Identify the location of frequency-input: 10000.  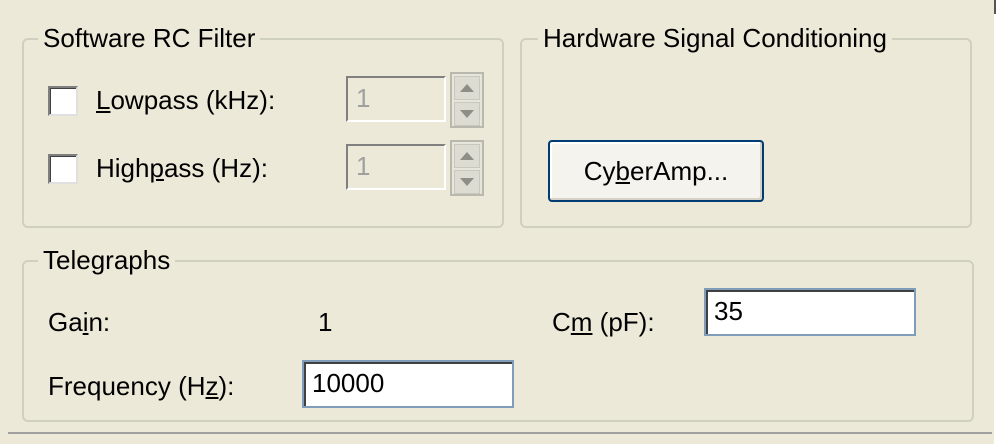
(408, 384).